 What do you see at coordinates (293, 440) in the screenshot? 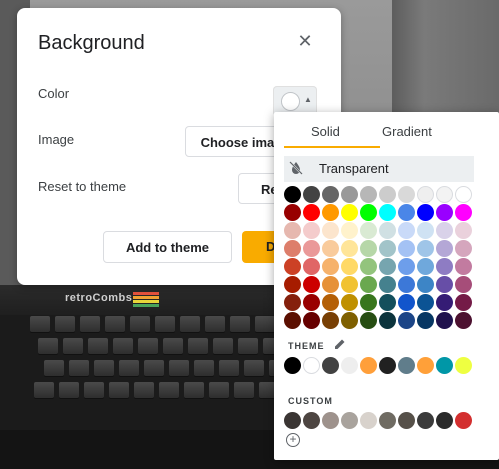
I see `add-custom-color-icon: +` at bounding box center [293, 440].